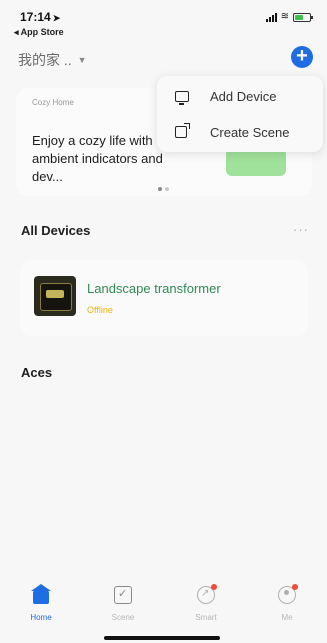  I want to click on menu-item-create-scene: Create Scene, so click(240, 132).